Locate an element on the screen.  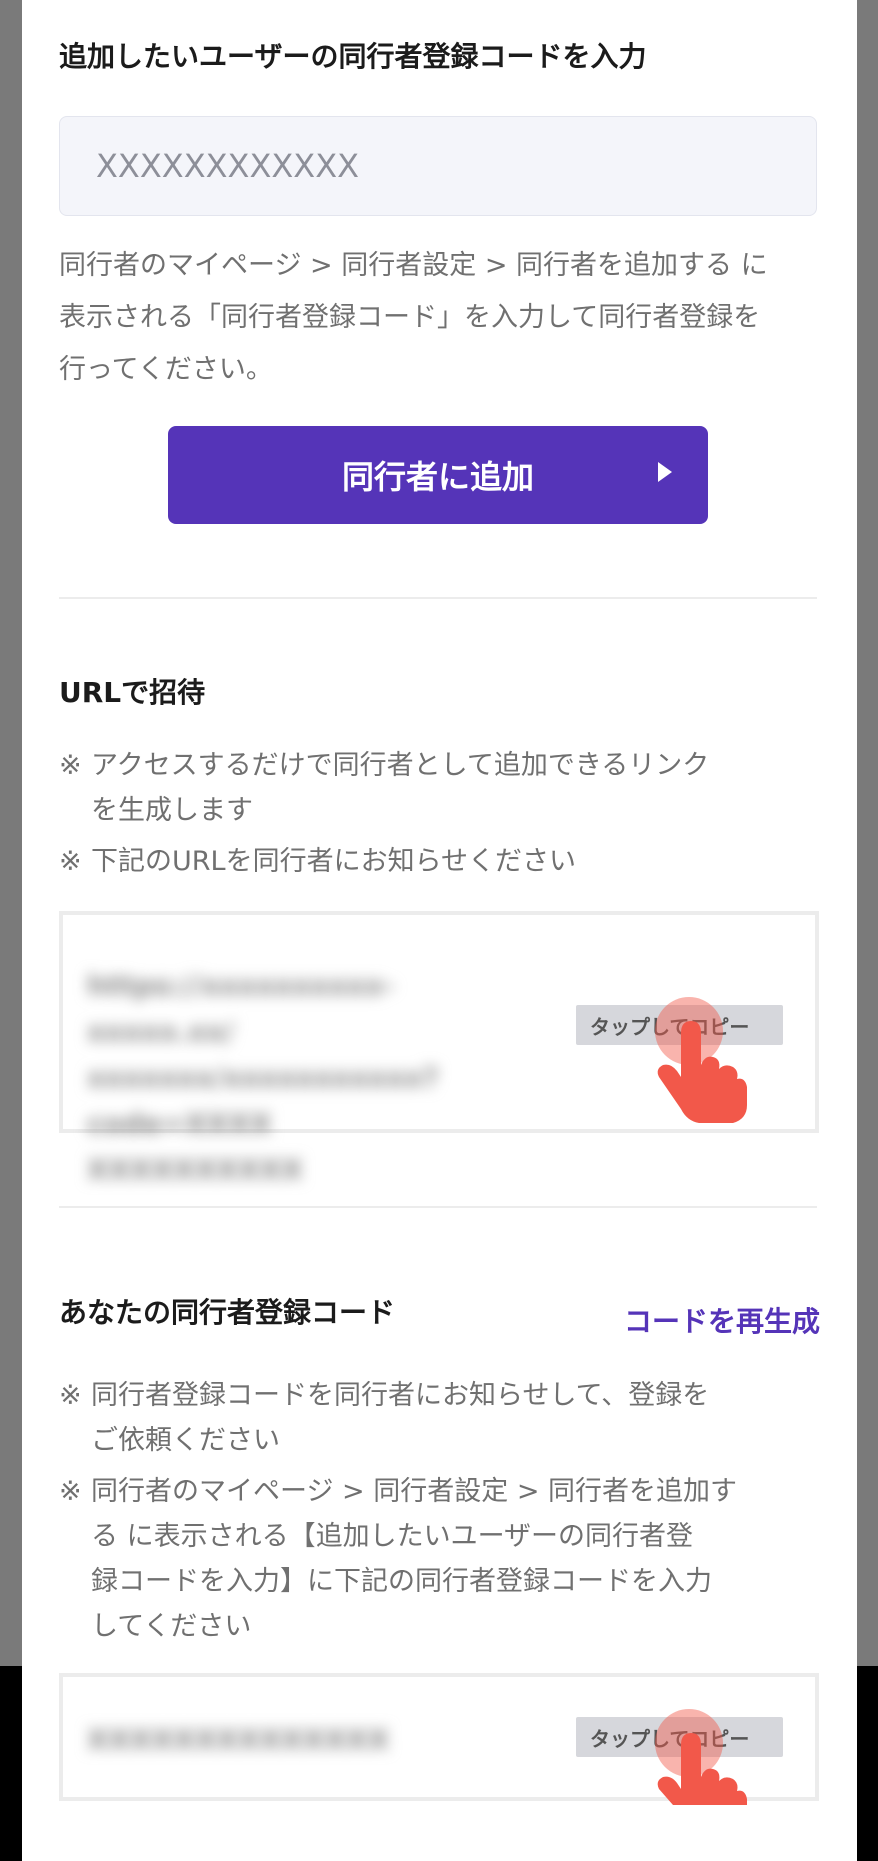
note-item: ※ 同行者登録コードを同行者にお知らせして、登録を ご依頼ください is located at coordinates (384, 1418).